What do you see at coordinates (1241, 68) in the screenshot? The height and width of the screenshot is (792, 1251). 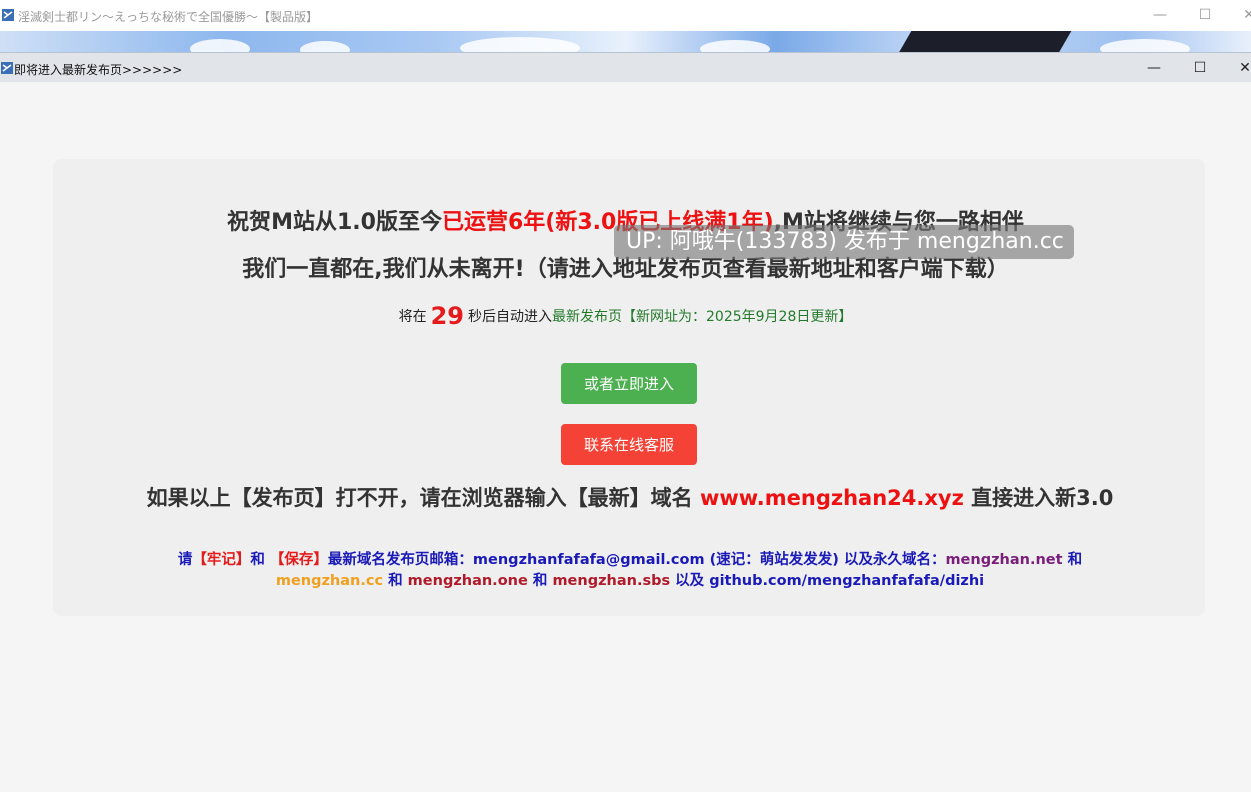 I see `close-button: ✕` at bounding box center [1241, 68].